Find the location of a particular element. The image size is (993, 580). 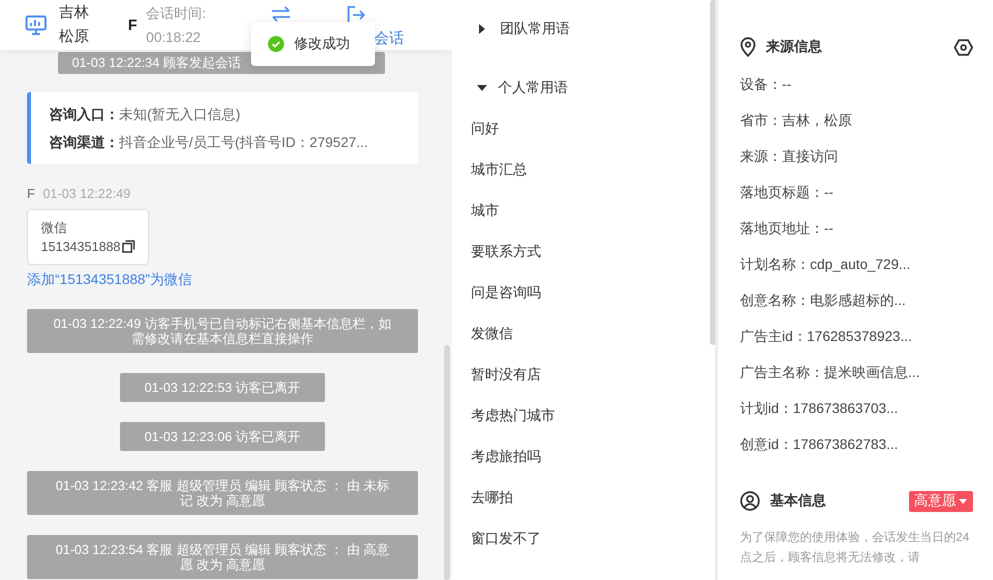

phrase-item: 要联系方式 is located at coordinates (506, 251).